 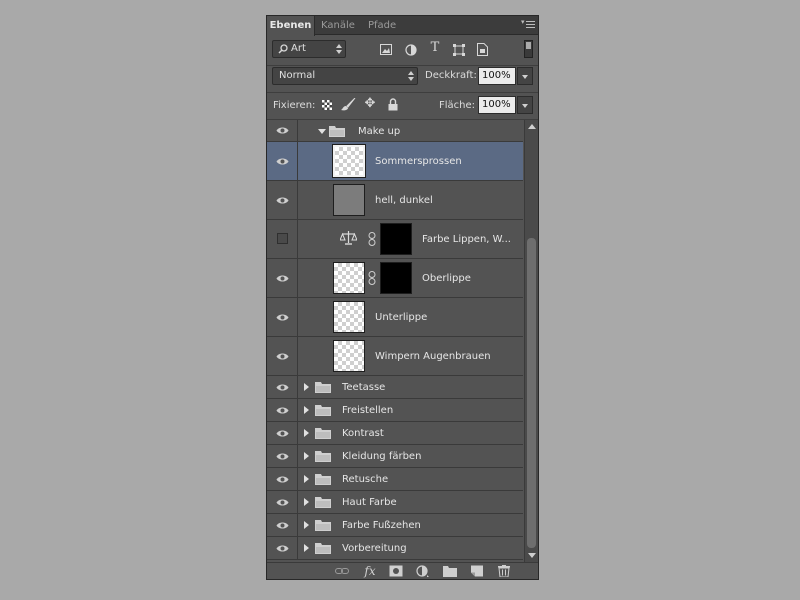 I want to click on new-layer-icon, so click(x=477, y=571).